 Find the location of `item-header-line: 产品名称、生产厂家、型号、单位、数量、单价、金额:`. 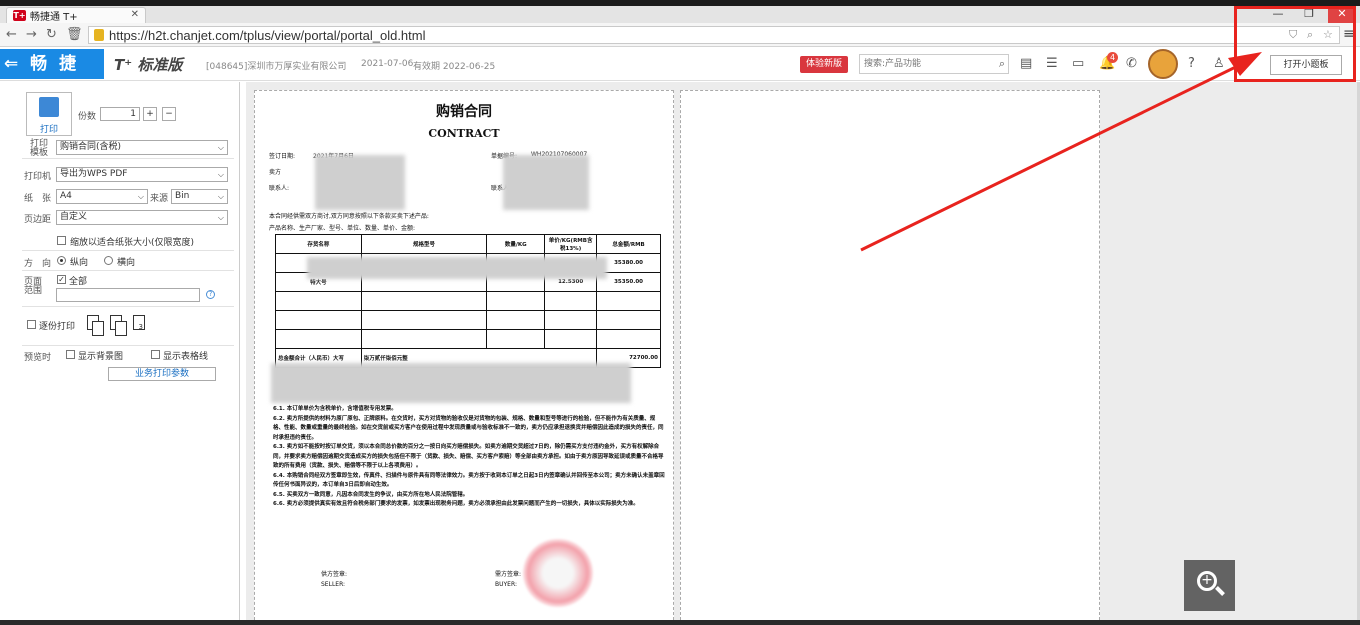

item-header-line: 产品名称、生产厂家、型号、单位、数量、单价、金额: is located at coordinates (342, 228).